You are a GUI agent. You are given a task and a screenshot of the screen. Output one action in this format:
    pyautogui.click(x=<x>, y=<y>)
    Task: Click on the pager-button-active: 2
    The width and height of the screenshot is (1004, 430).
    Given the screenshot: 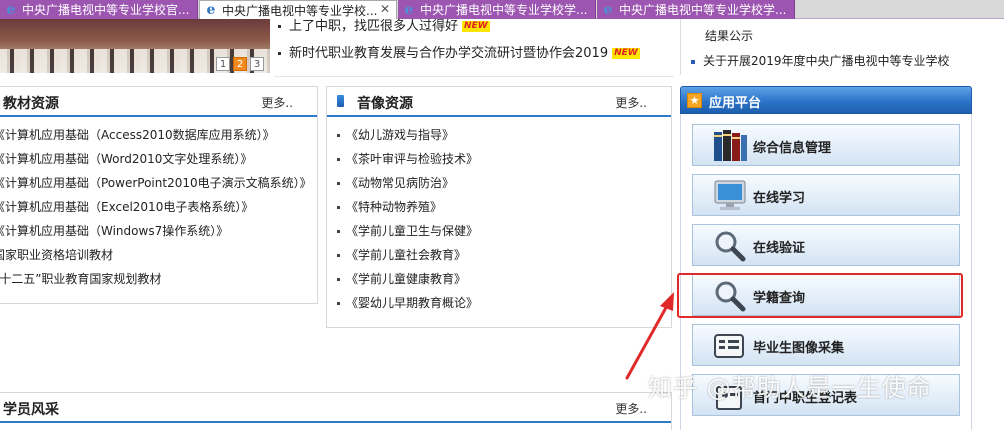 What is the action you would take?
    pyautogui.click(x=240, y=64)
    